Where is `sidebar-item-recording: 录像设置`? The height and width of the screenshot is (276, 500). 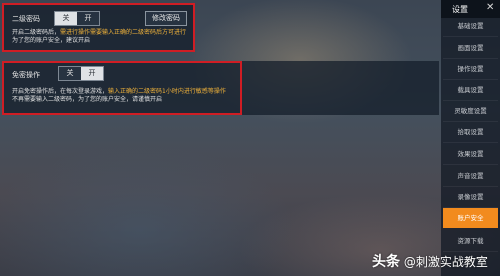 sidebar-item-recording: 录像设置 is located at coordinates (470, 197).